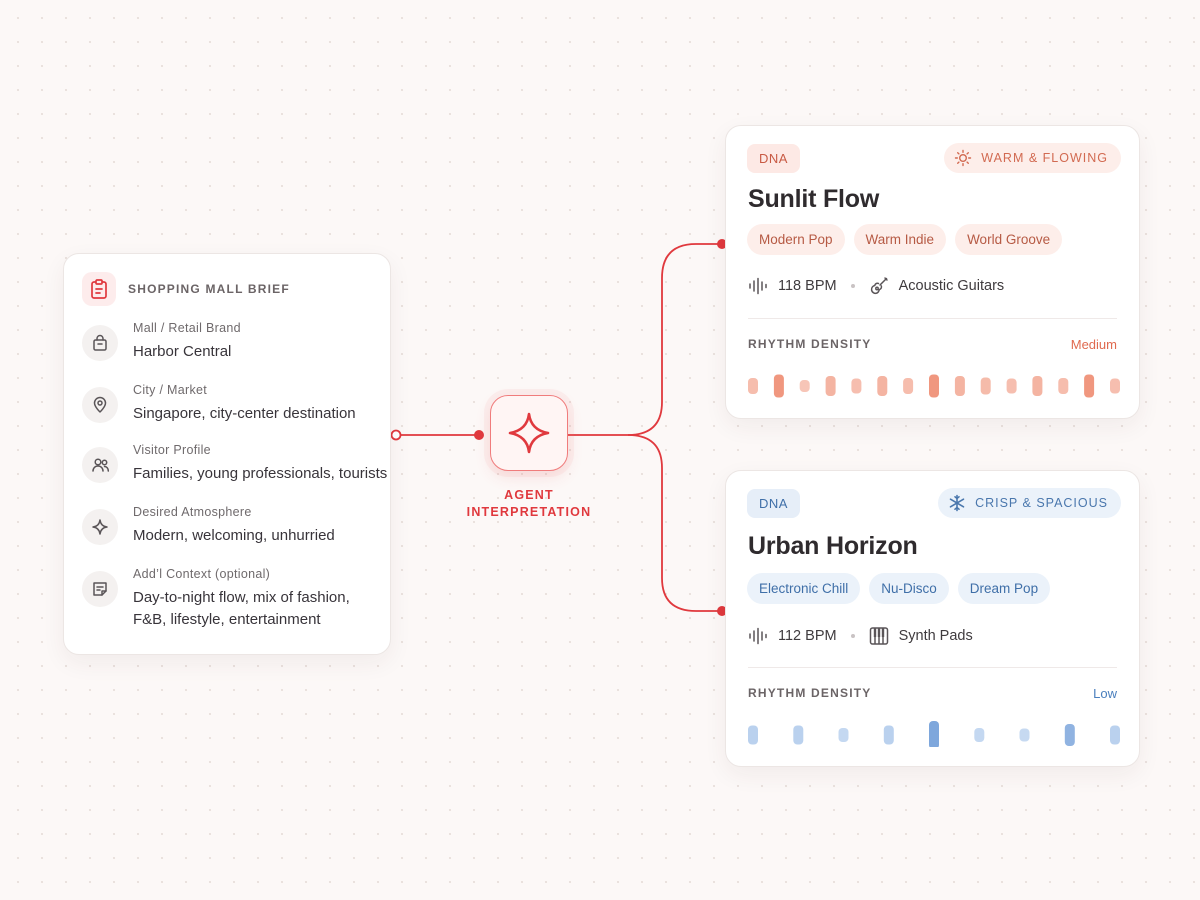  What do you see at coordinates (479, 435) in the screenshot?
I see `agent-input-port` at bounding box center [479, 435].